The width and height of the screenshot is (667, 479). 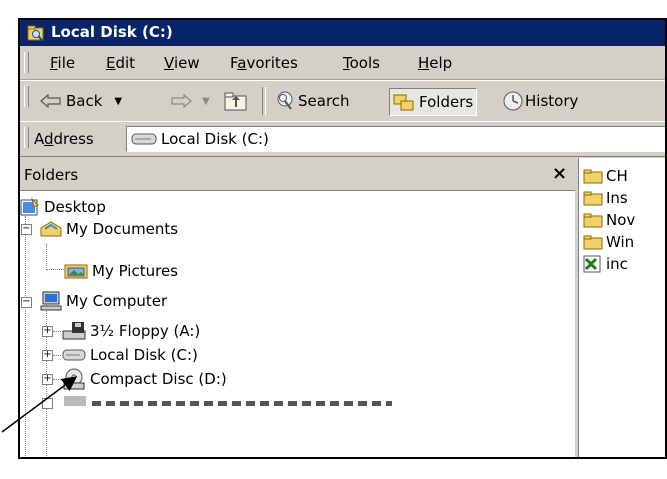 I want to click on drive-icon, so click(x=144, y=139).